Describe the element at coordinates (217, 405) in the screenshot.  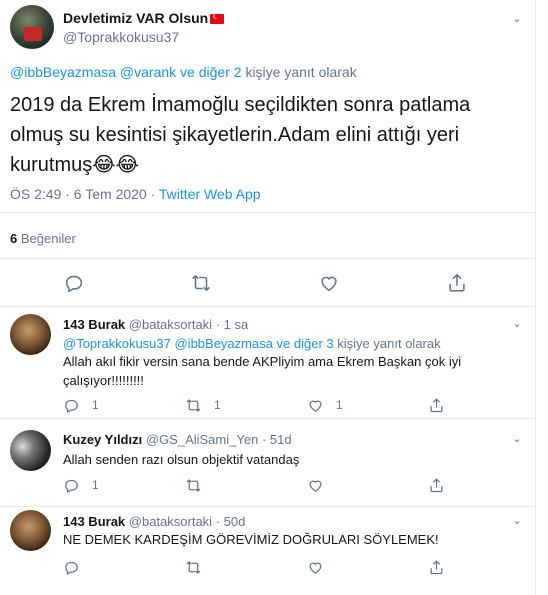
I see `retweet-count: 1` at that location.